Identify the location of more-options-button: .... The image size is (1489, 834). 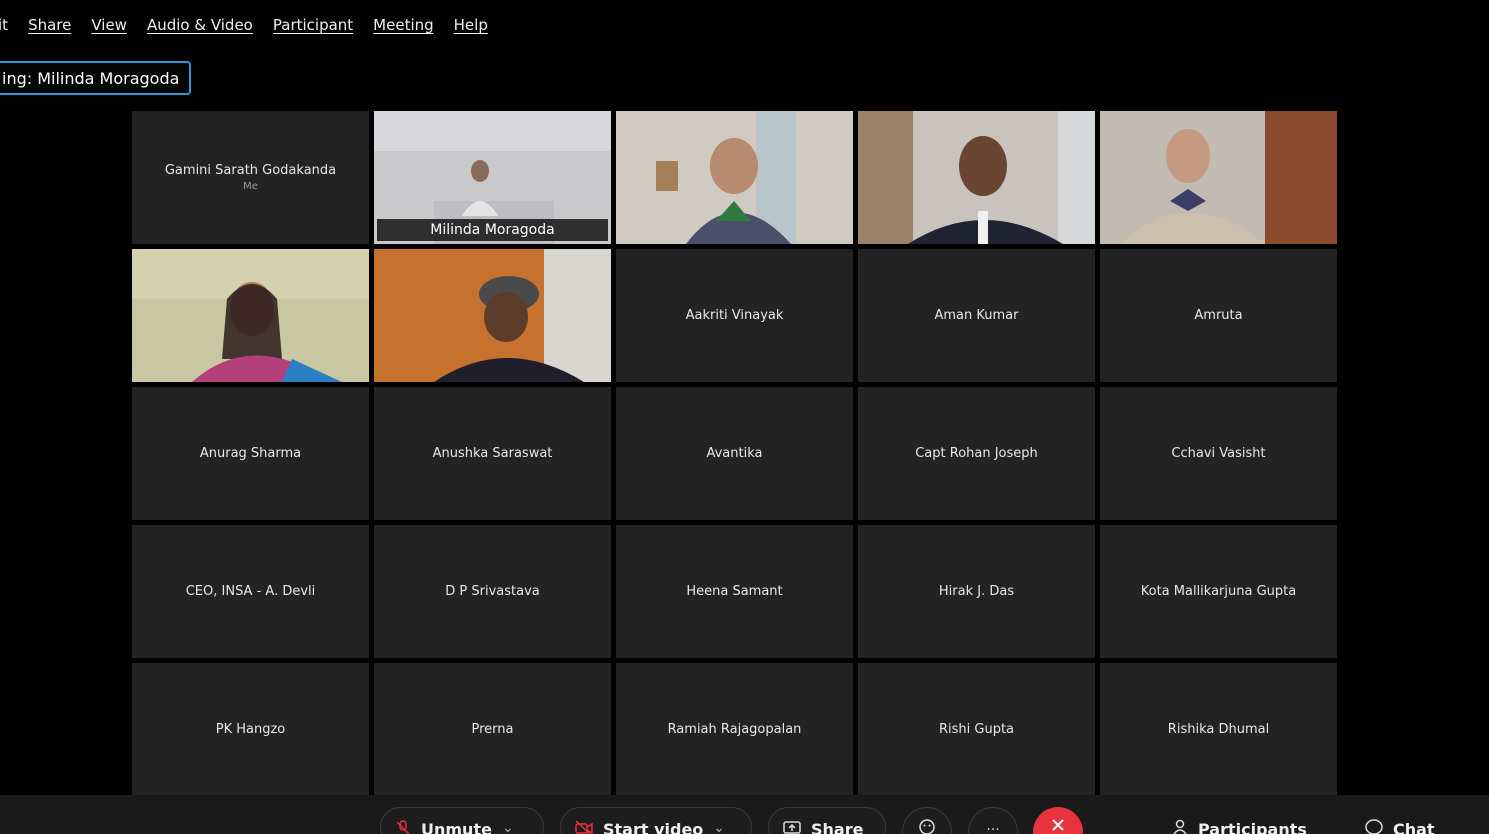
(993, 820).